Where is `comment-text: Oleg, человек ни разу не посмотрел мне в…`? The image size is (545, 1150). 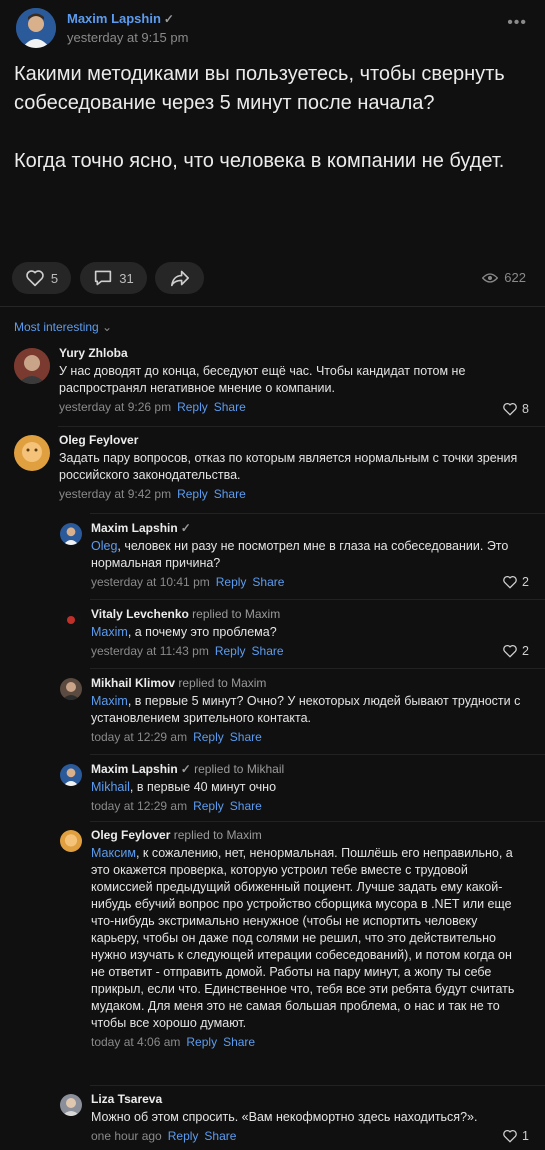 comment-text: Oleg, человек ни разу не посмотрел мне в… is located at coordinates (300, 554).